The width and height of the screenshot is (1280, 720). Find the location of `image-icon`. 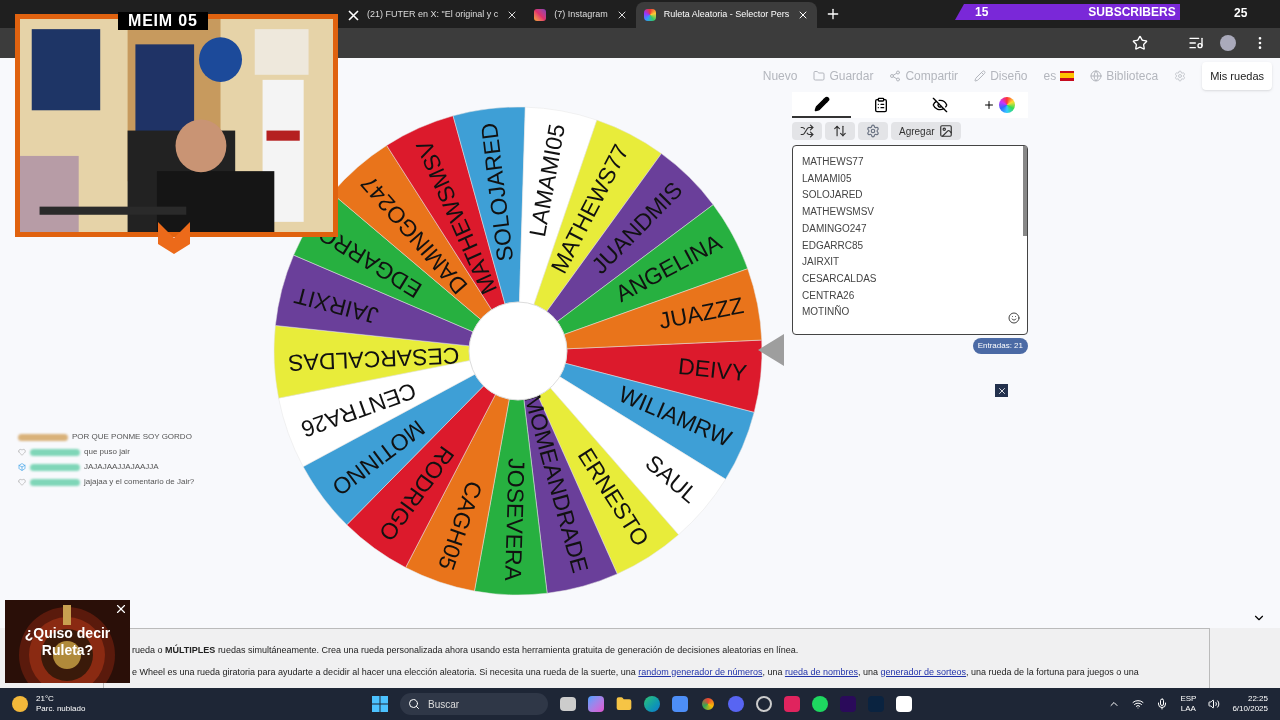

image-icon is located at coordinates (945, 131).